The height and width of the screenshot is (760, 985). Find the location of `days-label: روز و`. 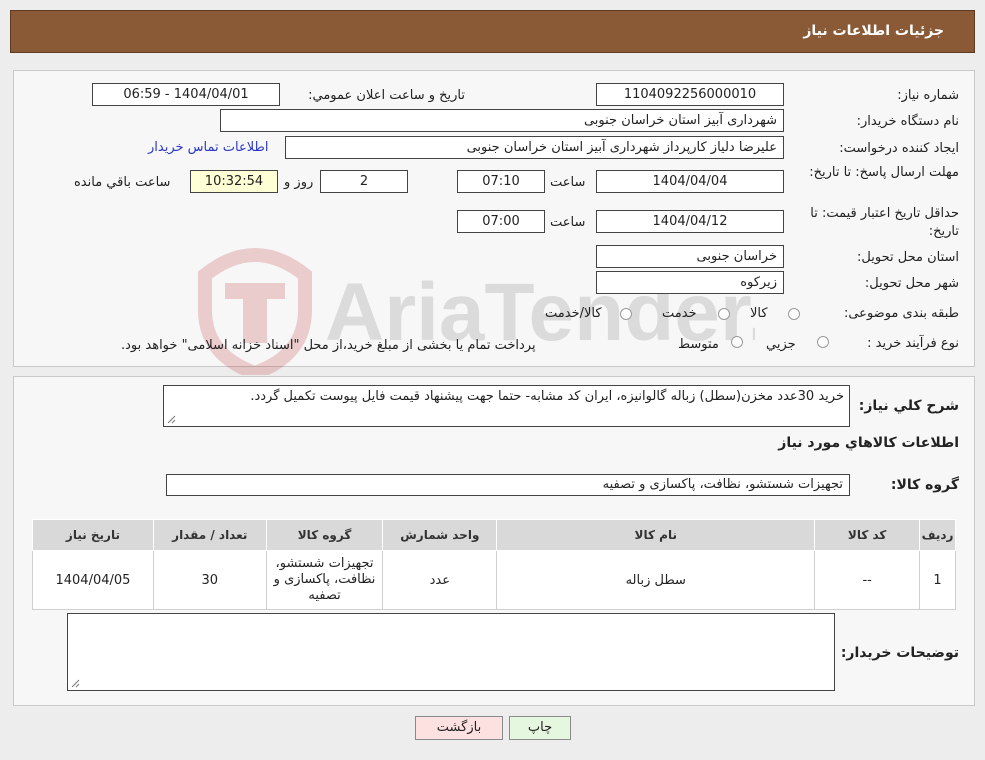

days-label: روز و is located at coordinates (299, 182).